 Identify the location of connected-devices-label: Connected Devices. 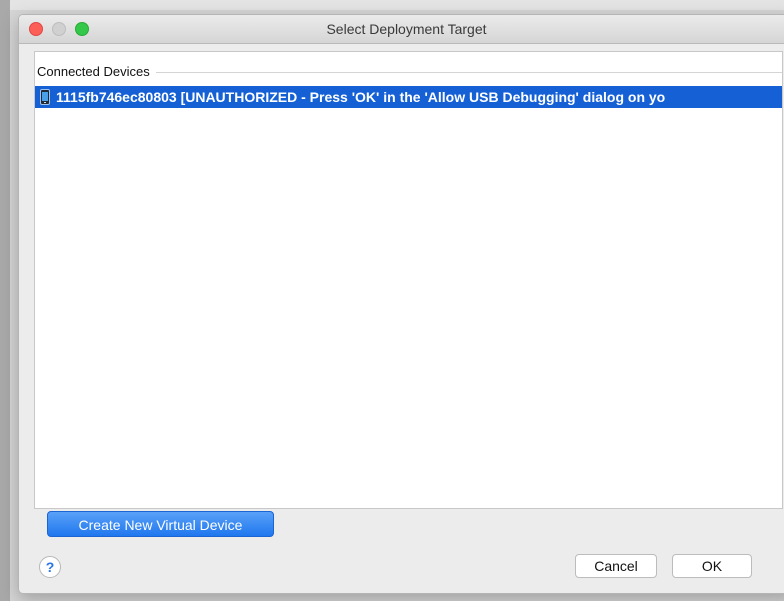
(96, 72).